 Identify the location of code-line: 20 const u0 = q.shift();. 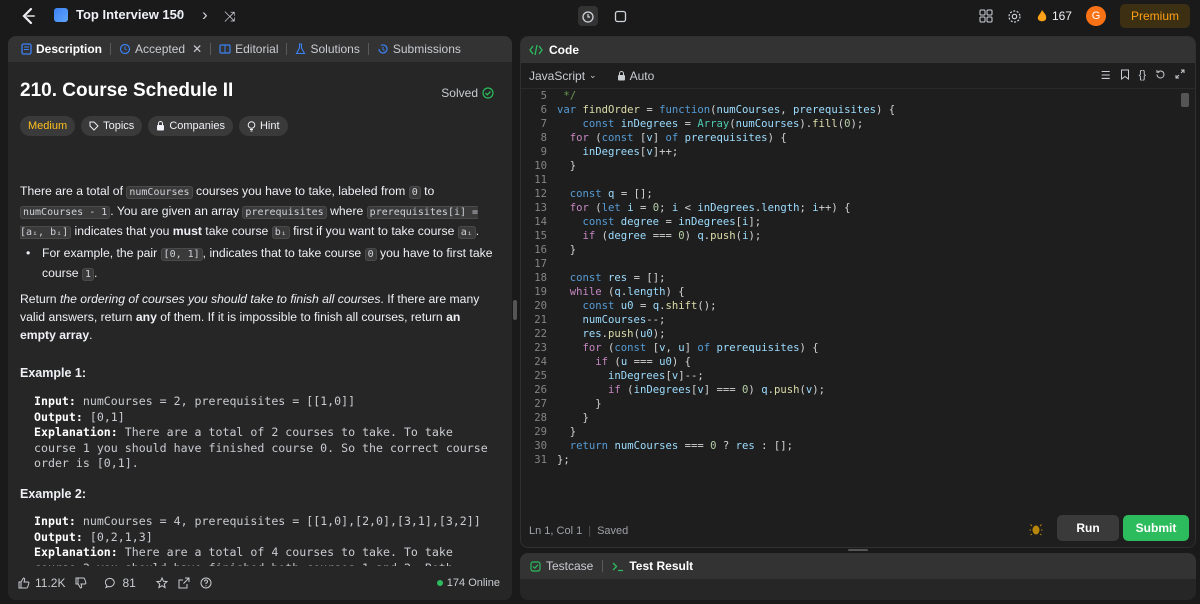
(625, 306).